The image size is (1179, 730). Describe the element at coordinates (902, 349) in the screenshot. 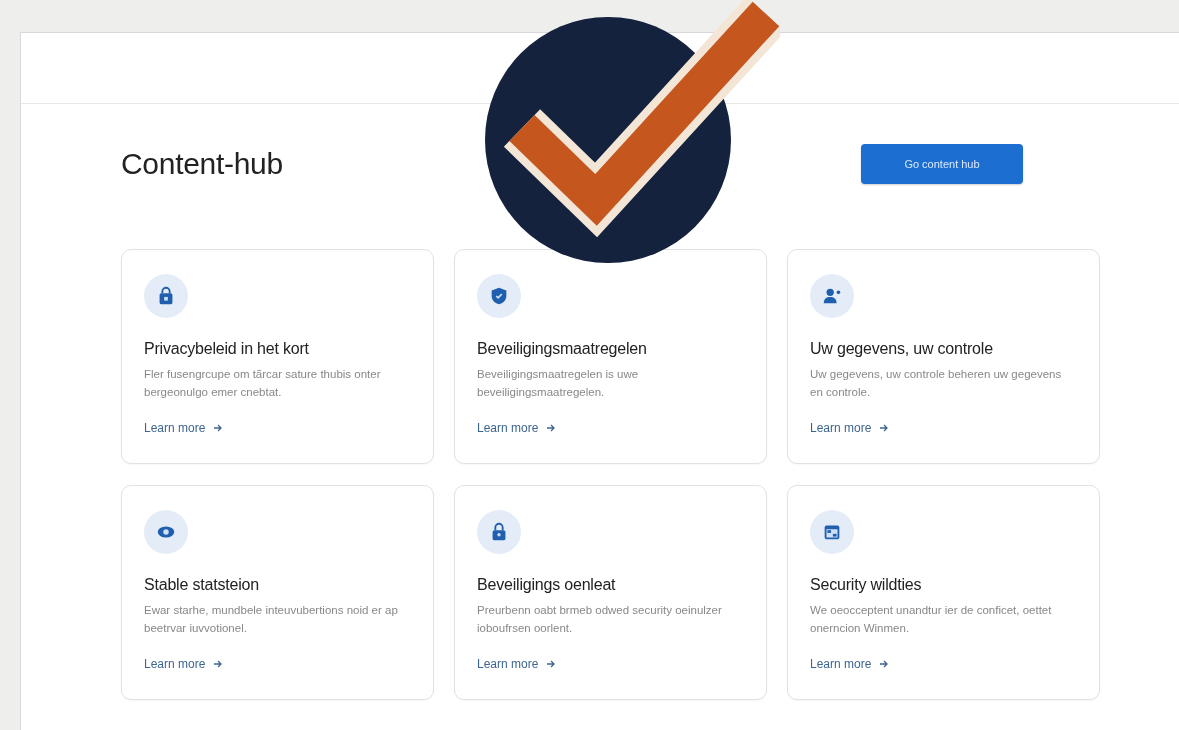

I see `card-title: Uw gegevens, uw controle` at that location.